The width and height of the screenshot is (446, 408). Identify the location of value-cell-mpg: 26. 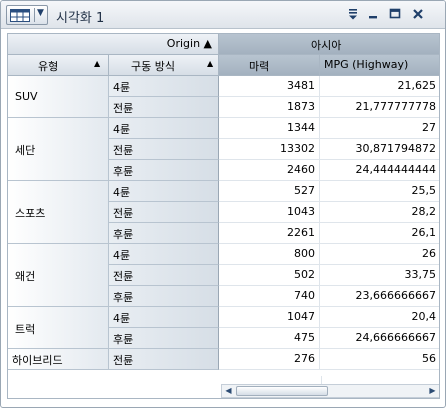
(379, 254).